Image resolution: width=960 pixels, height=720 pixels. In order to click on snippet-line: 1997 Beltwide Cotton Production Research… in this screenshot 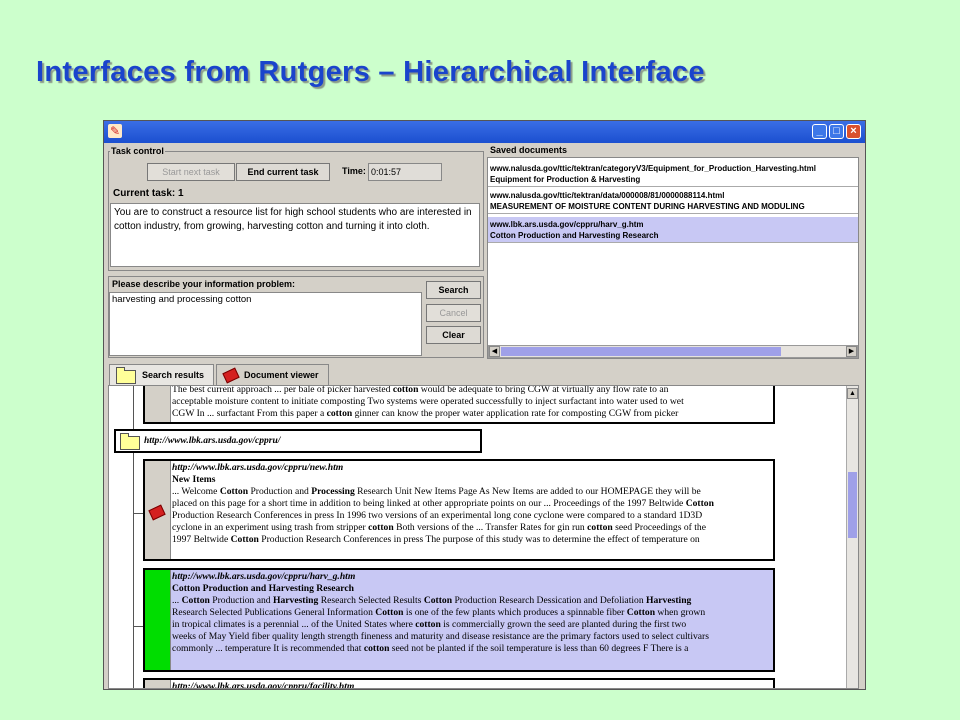, I will do `click(436, 539)`.